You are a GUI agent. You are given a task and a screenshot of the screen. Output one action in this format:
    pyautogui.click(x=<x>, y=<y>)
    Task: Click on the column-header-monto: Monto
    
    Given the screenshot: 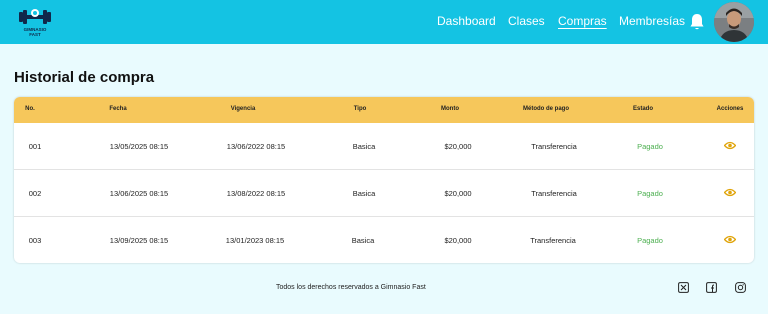 What is the action you would take?
    pyautogui.click(x=450, y=109)
    